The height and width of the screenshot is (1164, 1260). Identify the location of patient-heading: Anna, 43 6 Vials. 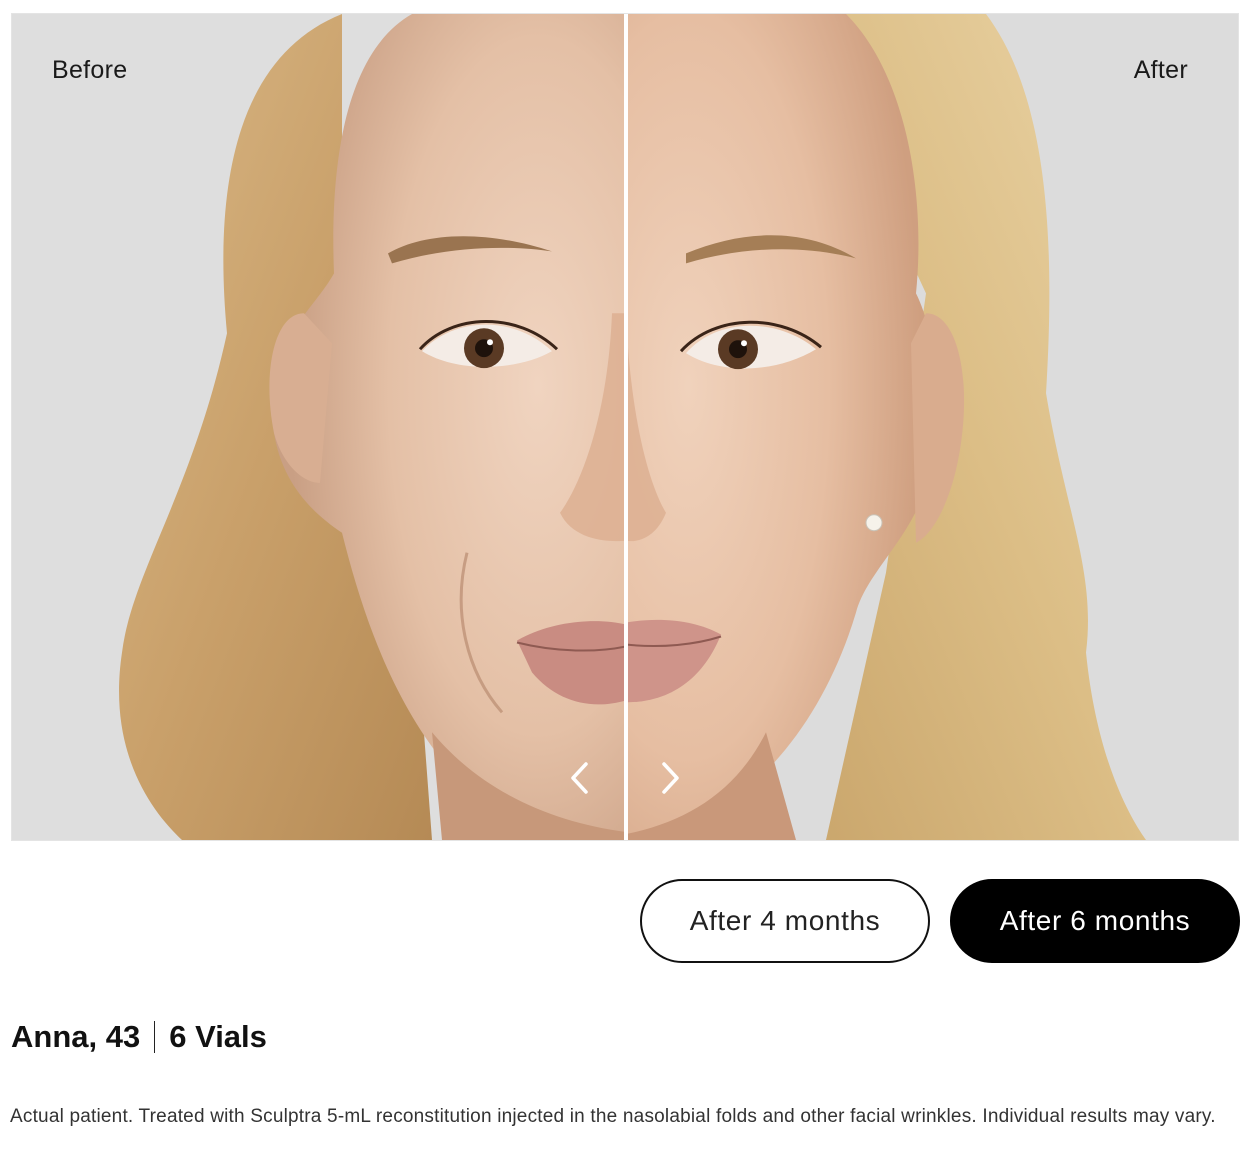
(139, 1037).